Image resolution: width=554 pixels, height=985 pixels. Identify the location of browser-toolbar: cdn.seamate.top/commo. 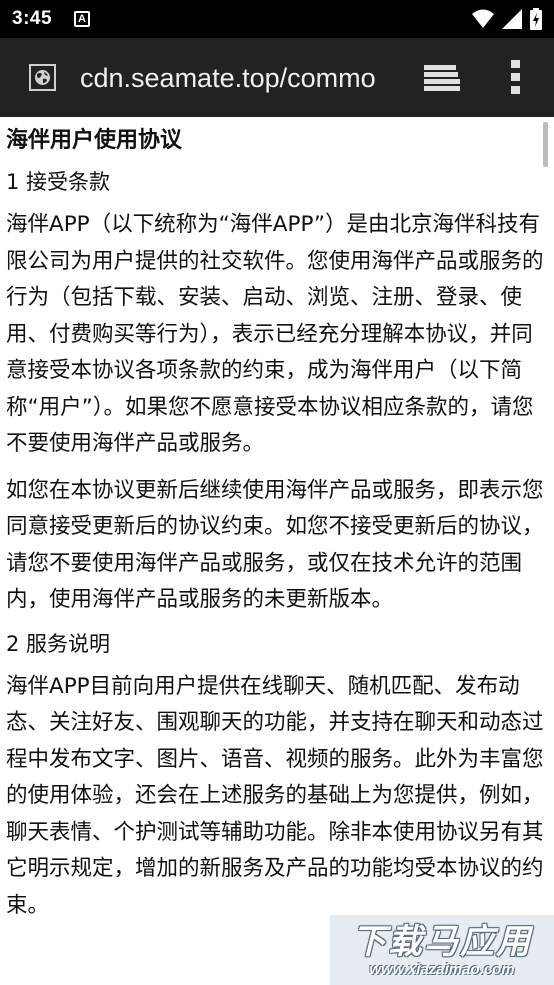
(277, 77).